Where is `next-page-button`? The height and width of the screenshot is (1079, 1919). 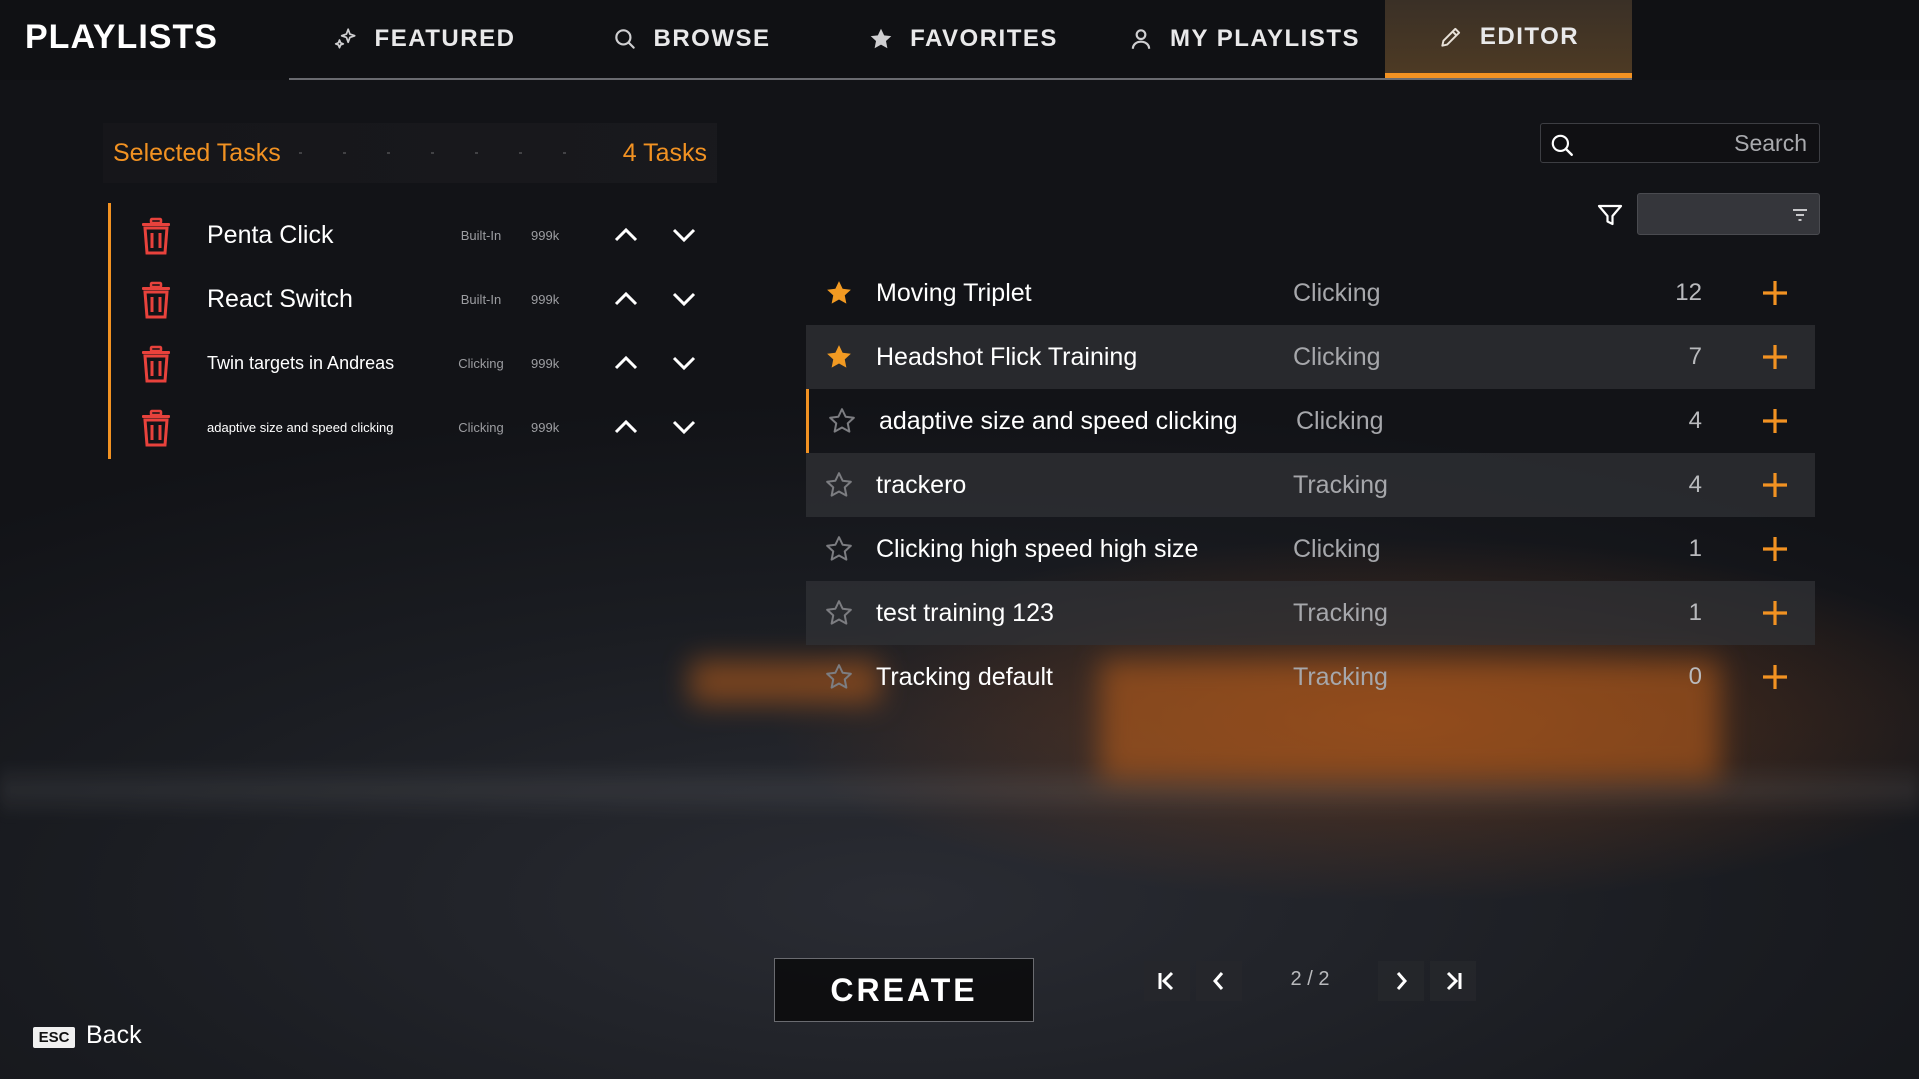 next-page-button is located at coordinates (1401, 981).